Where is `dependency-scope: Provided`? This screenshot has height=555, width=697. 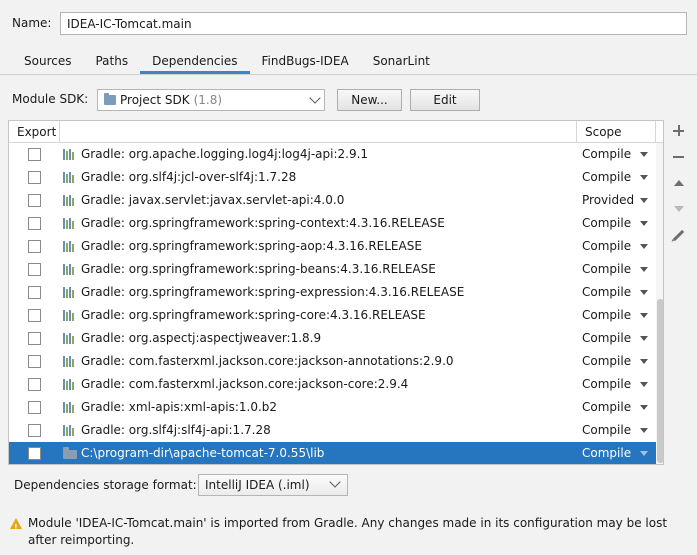 dependency-scope: Provided is located at coordinates (608, 200).